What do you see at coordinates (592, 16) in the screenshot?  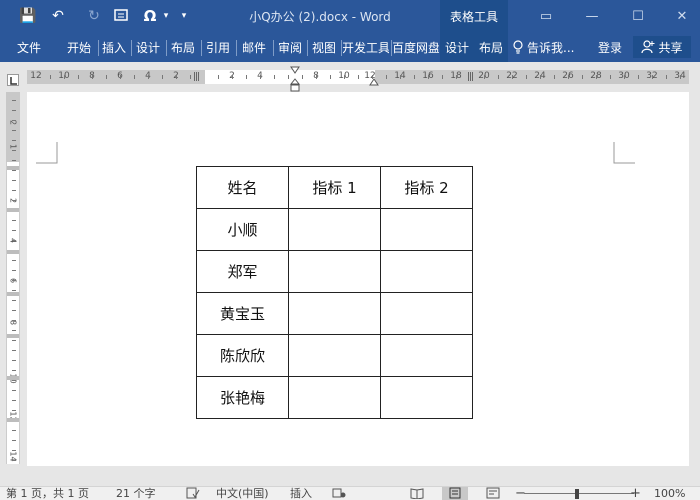 I see `minimize-button: —` at bounding box center [592, 16].